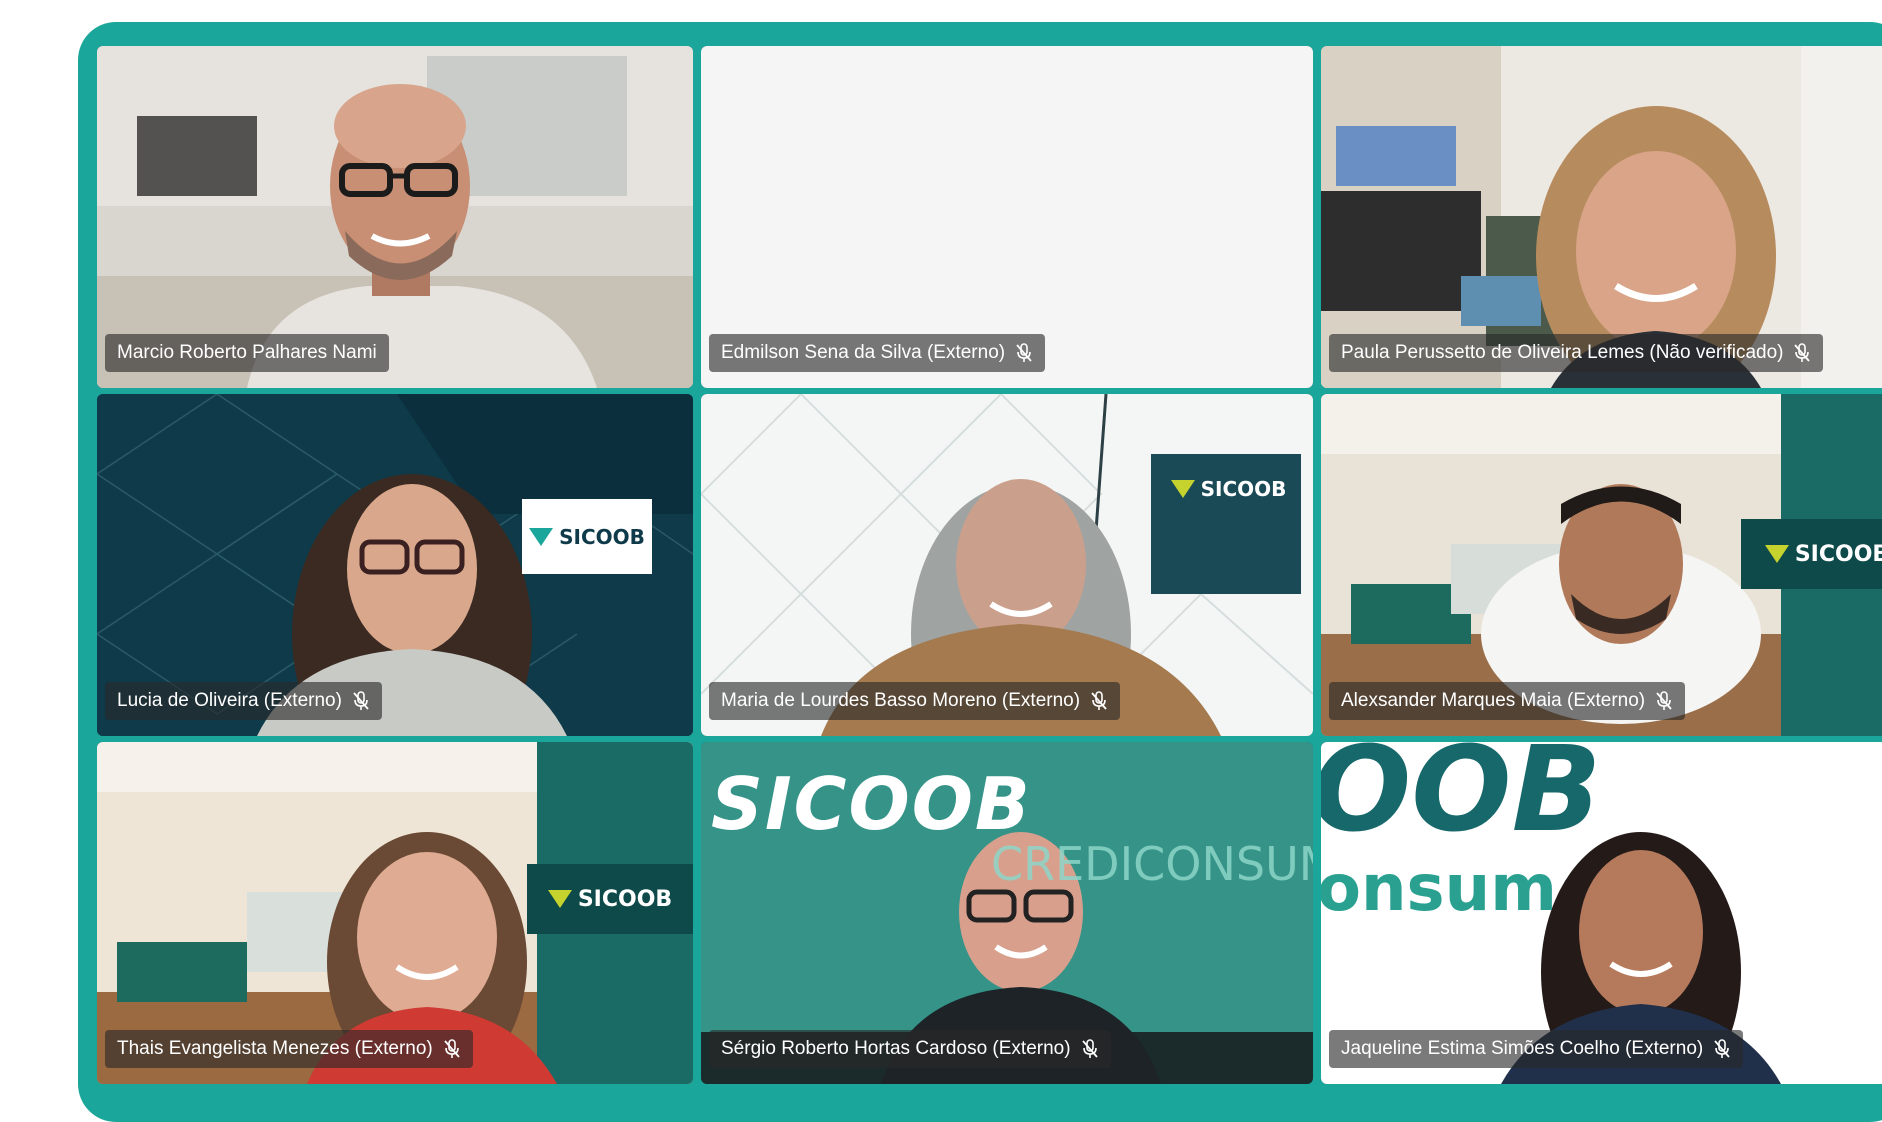  Describe the element at coordinates (229, 700) in the screenshot. I see `participant-name: Lucia de Oliveira (Externo)` at that location.